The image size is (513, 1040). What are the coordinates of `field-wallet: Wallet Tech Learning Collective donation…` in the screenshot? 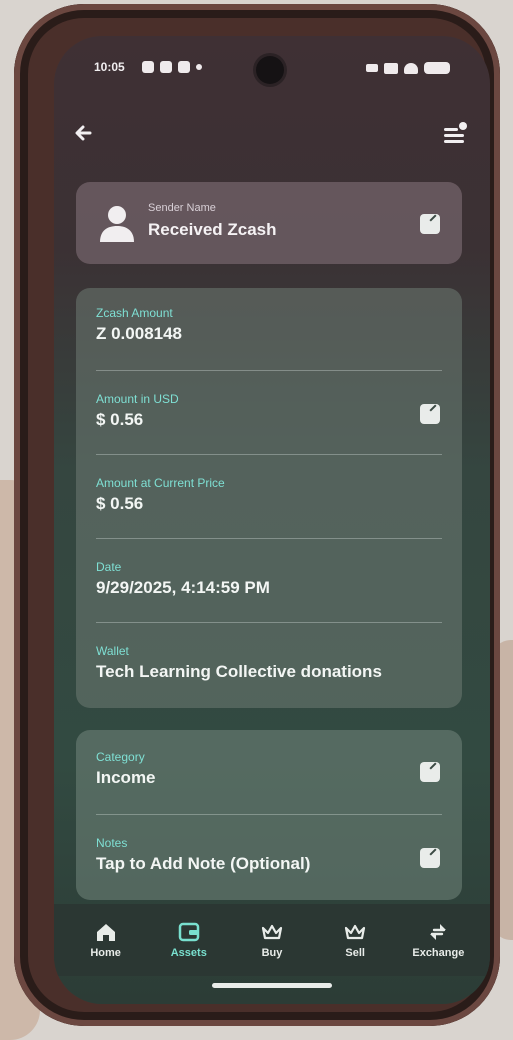 It's located at (269, 663).